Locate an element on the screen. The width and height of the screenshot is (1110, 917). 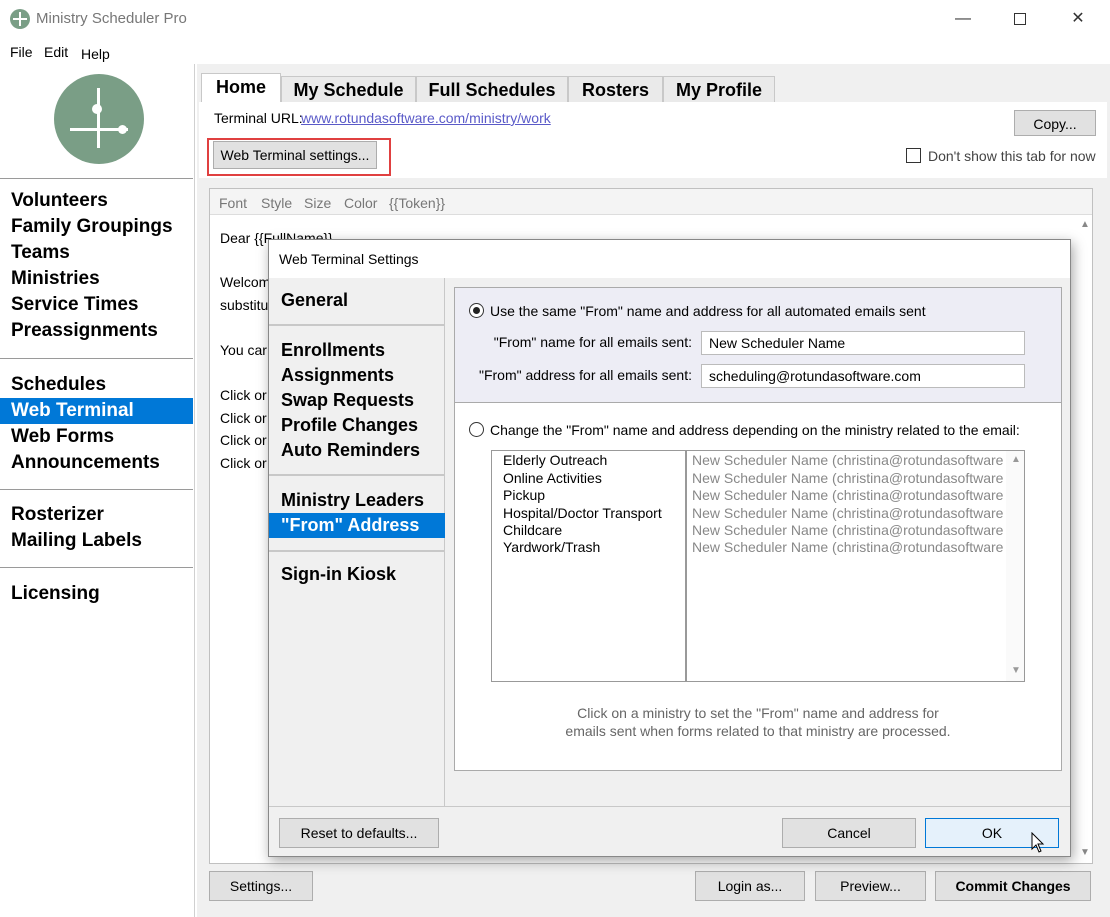
dialog-nav-group: Sign-in Kiosk is located at coordinates (357, 568).